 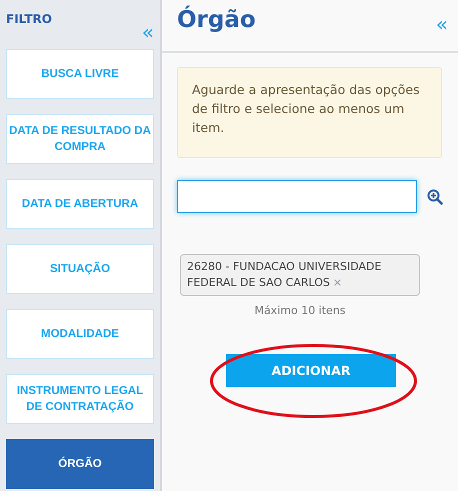 What do you see at coordinates (337, 282) in the screenshot?
I see `remove-chip-button: ×` at bounding box center [337, 282].